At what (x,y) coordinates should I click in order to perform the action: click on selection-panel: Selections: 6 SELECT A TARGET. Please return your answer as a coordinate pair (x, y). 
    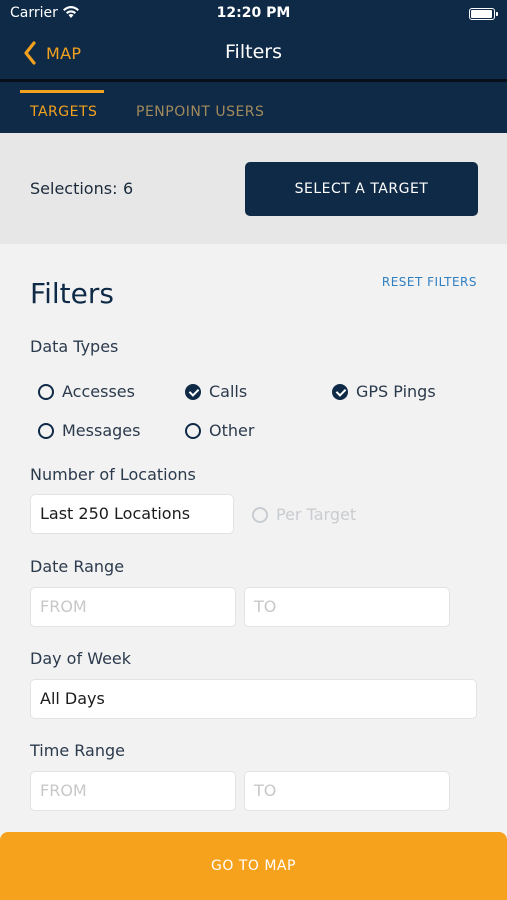
    Looking at the image, I should click on (253, 188).